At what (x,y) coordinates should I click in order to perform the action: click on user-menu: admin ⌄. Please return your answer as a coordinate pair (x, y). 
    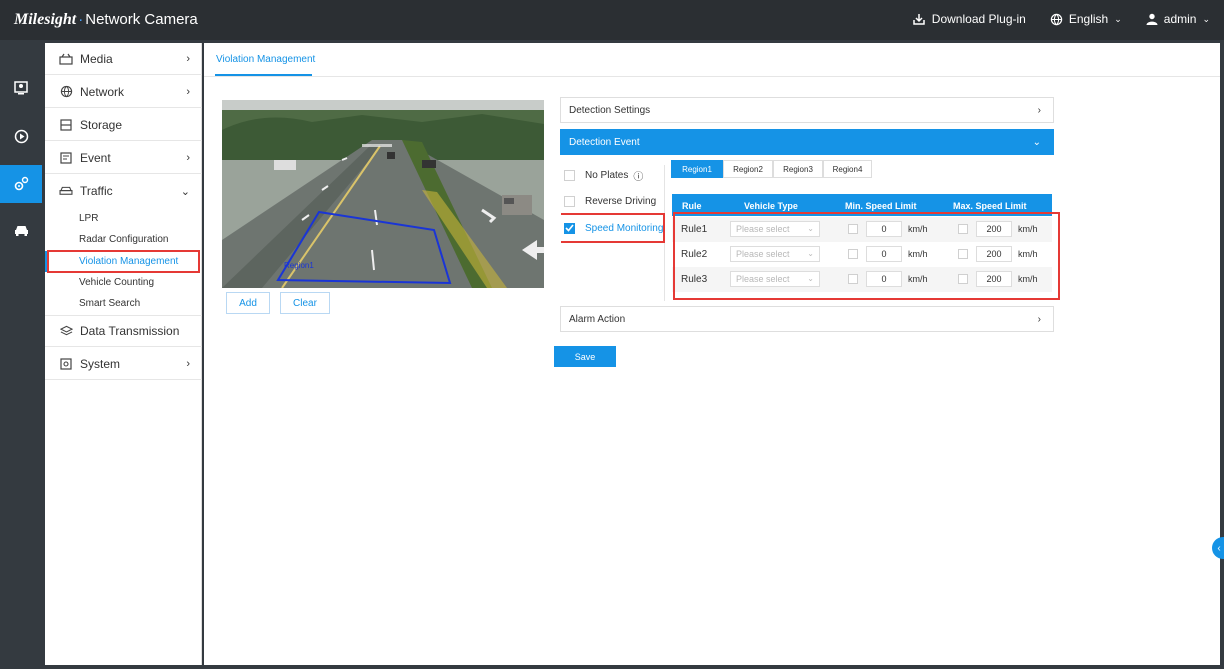
    Looking at the image, I should click on (1178, 19).